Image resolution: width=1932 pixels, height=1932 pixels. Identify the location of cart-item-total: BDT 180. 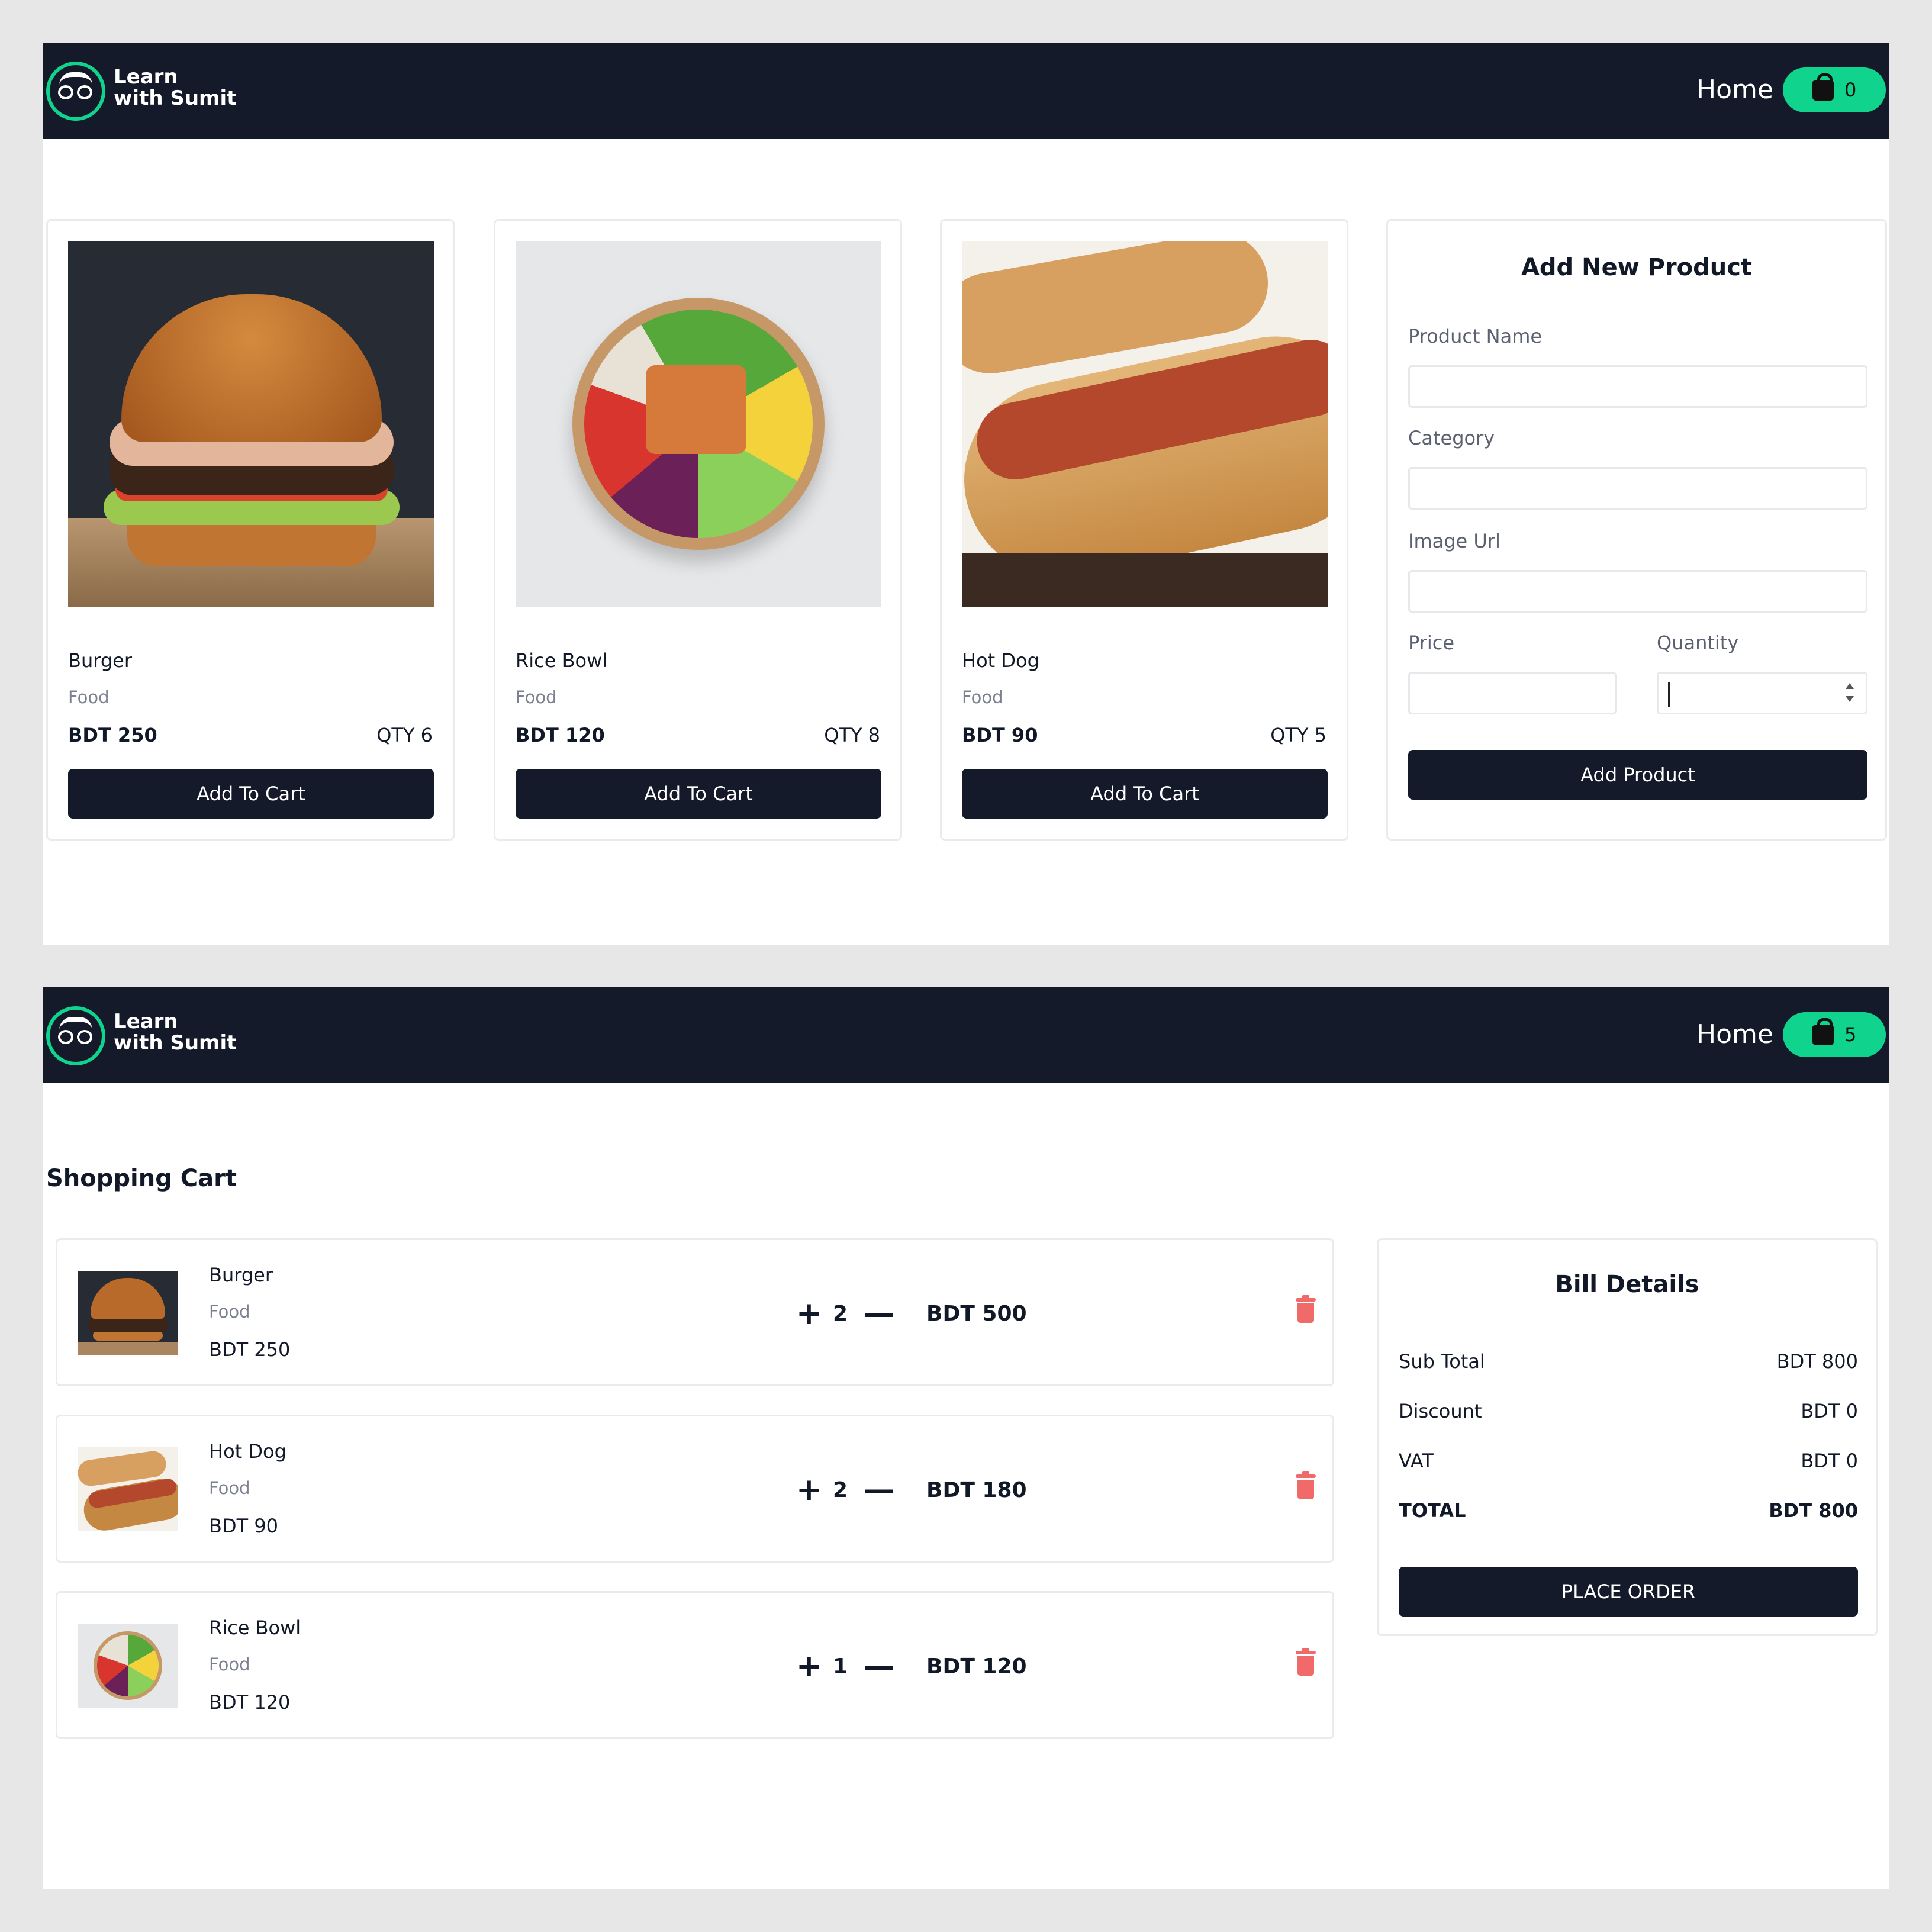
(977, 1490).